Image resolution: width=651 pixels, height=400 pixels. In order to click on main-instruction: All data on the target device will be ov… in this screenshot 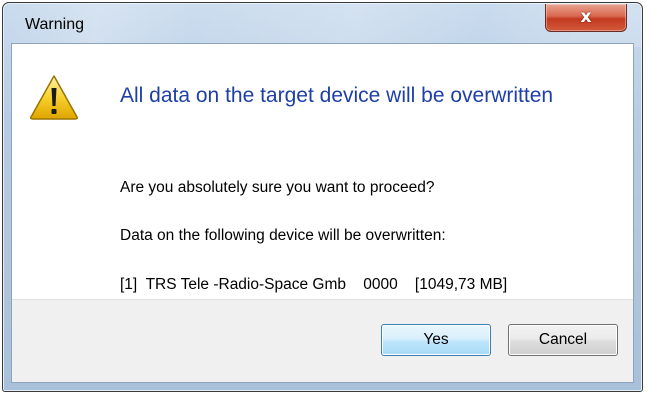, I will do `click(337, 95)`.